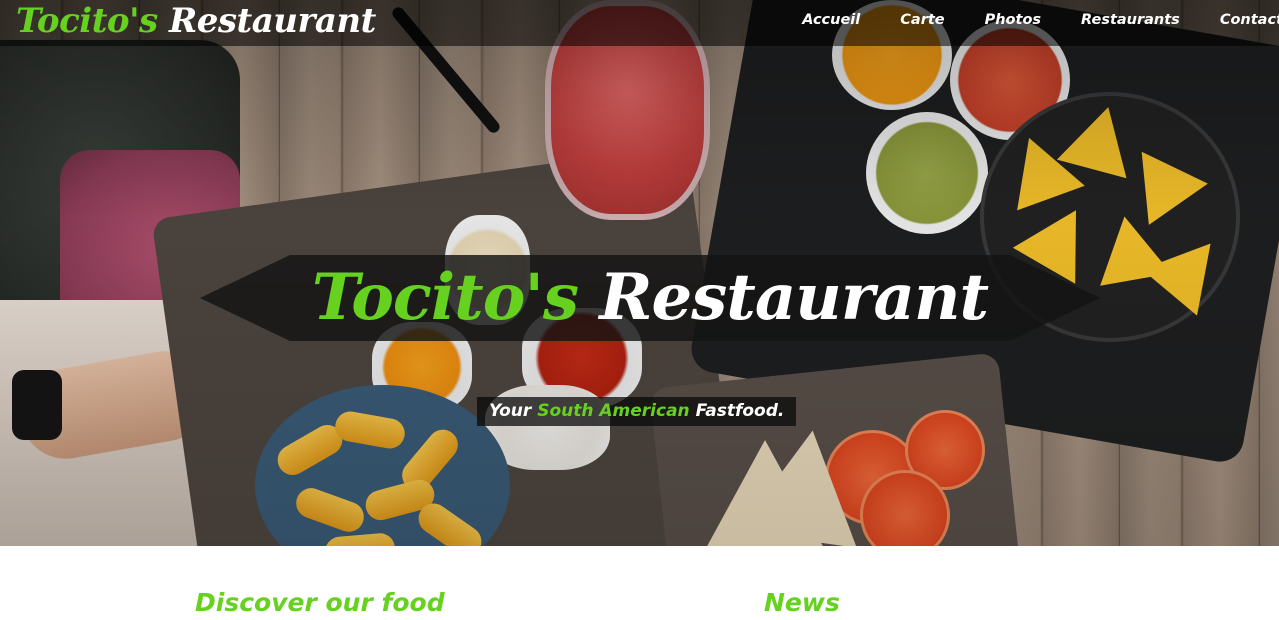  Describe the element at coordinates (1013, 20) in the screenshot. I see `nav-item-photos: Photos` at that location.